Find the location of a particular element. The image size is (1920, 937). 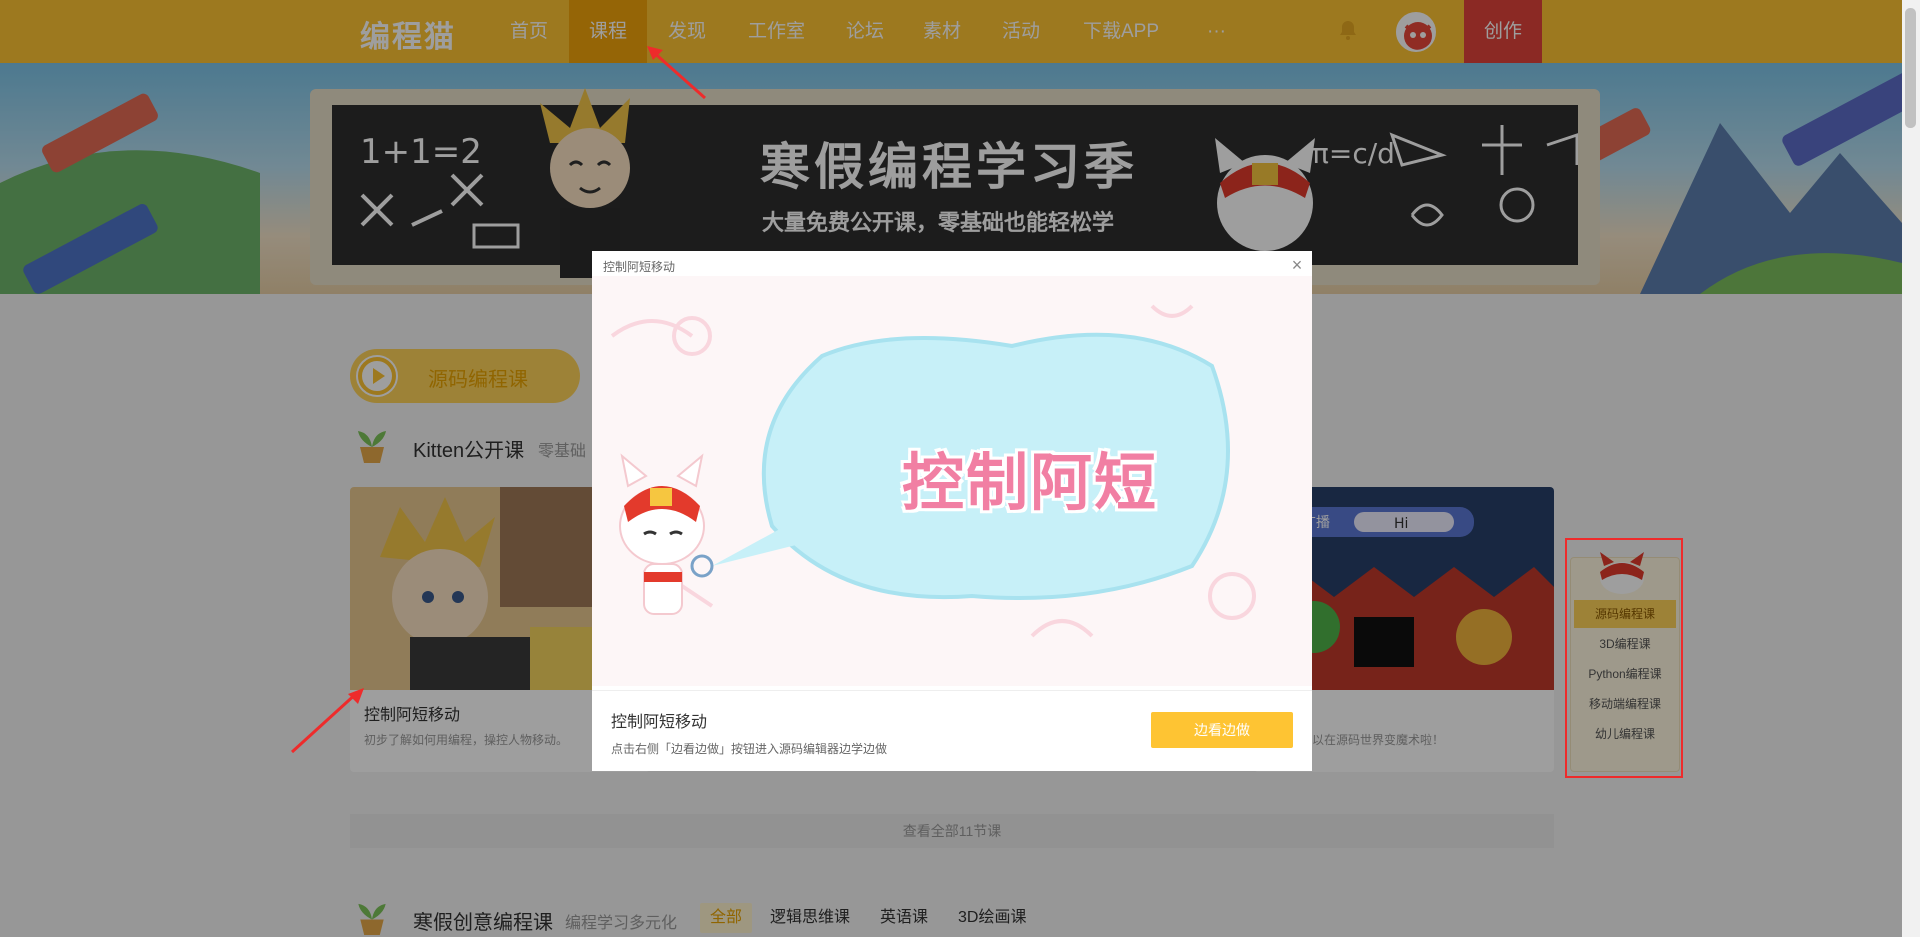

lesson-instruction: 点击右侧「边看边做」按钮进入源码编辑器边学边做 is located at coordinates (749, 749).